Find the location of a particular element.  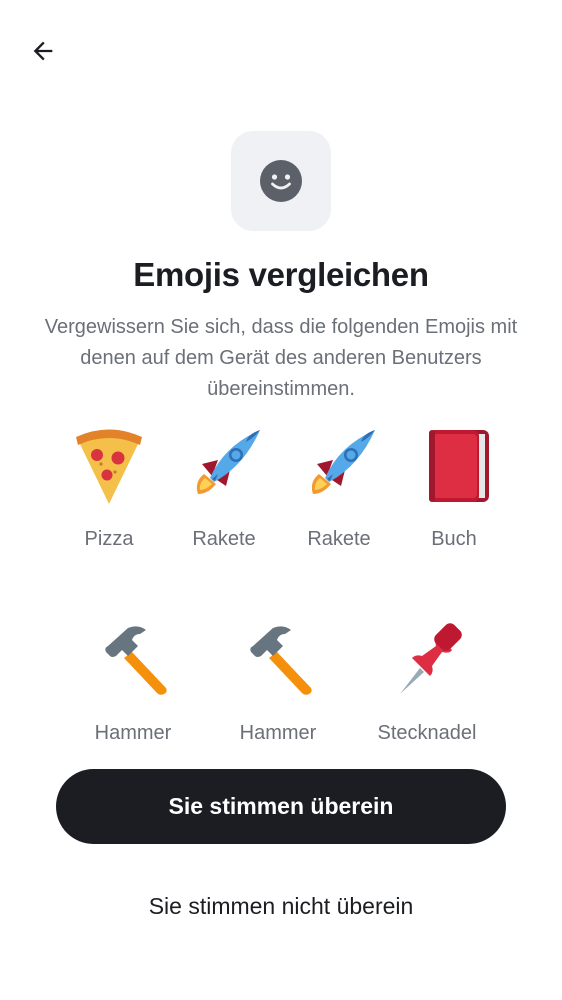

emoji-item: Pizza is located at coordinates (109, 490).